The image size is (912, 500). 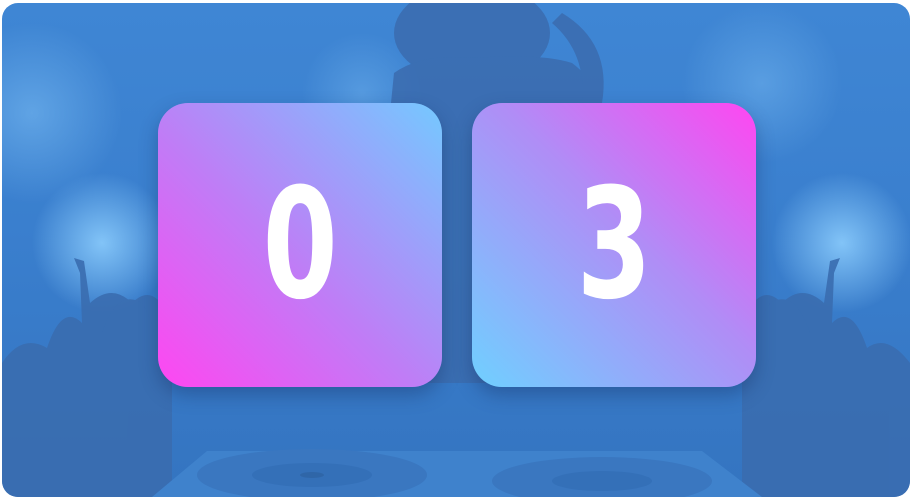 I want to click on counter-digit-tens: 0, so click(x=300, y=245).